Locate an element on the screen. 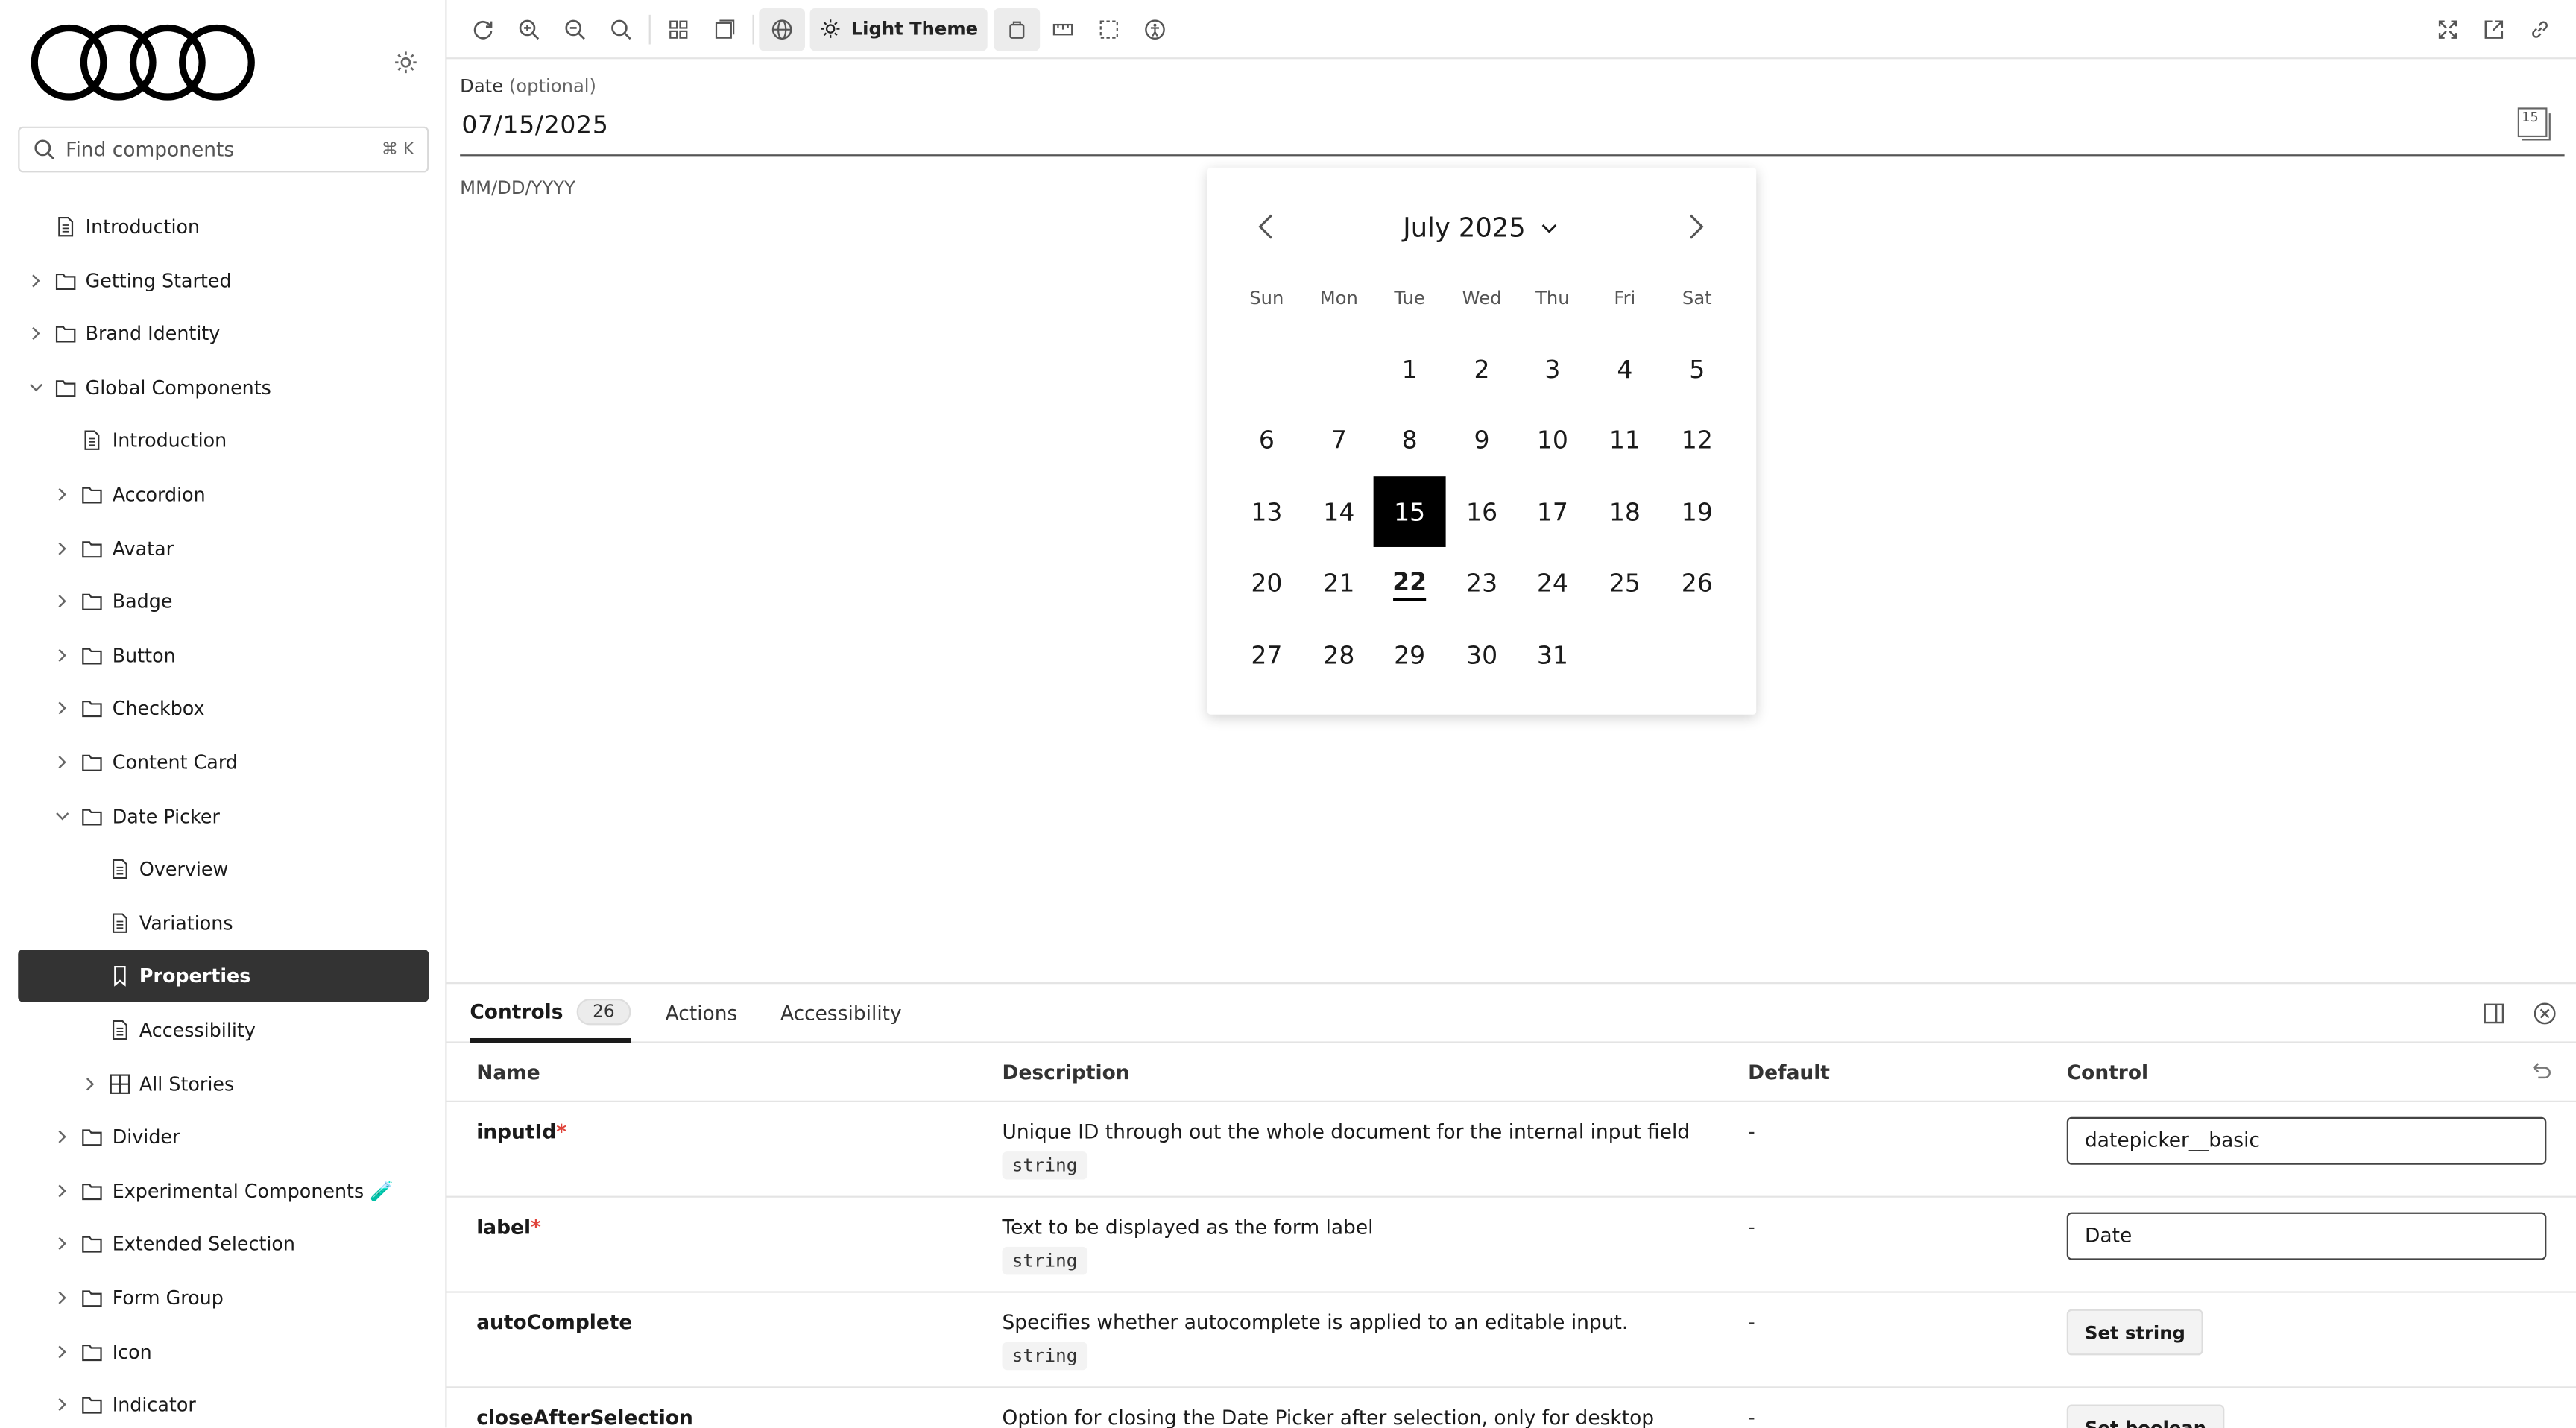 Image resolution: width=2576 pixels, height=1428 pixels. calendar-day: 30 is located at coordinates (1482, 655).